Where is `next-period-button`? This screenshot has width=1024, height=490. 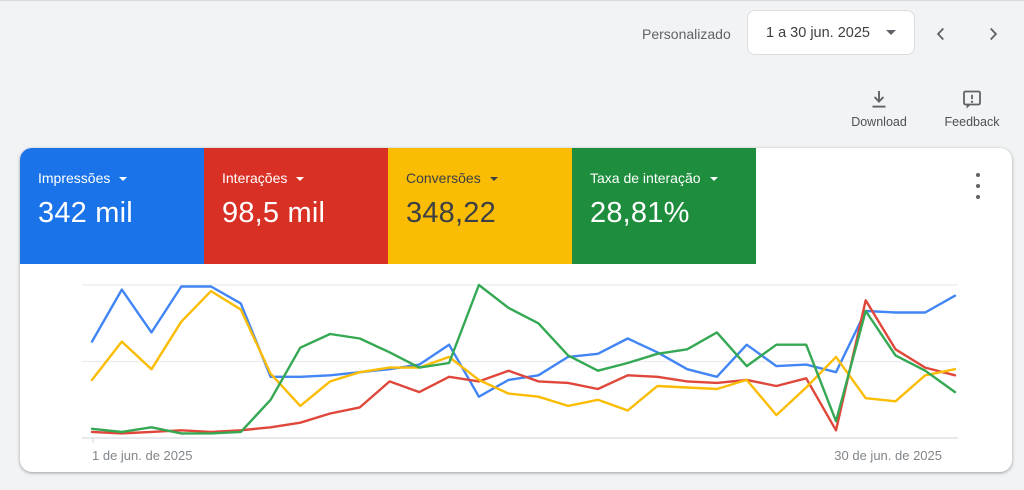
next-period-button is located at coordinates (993, 34).